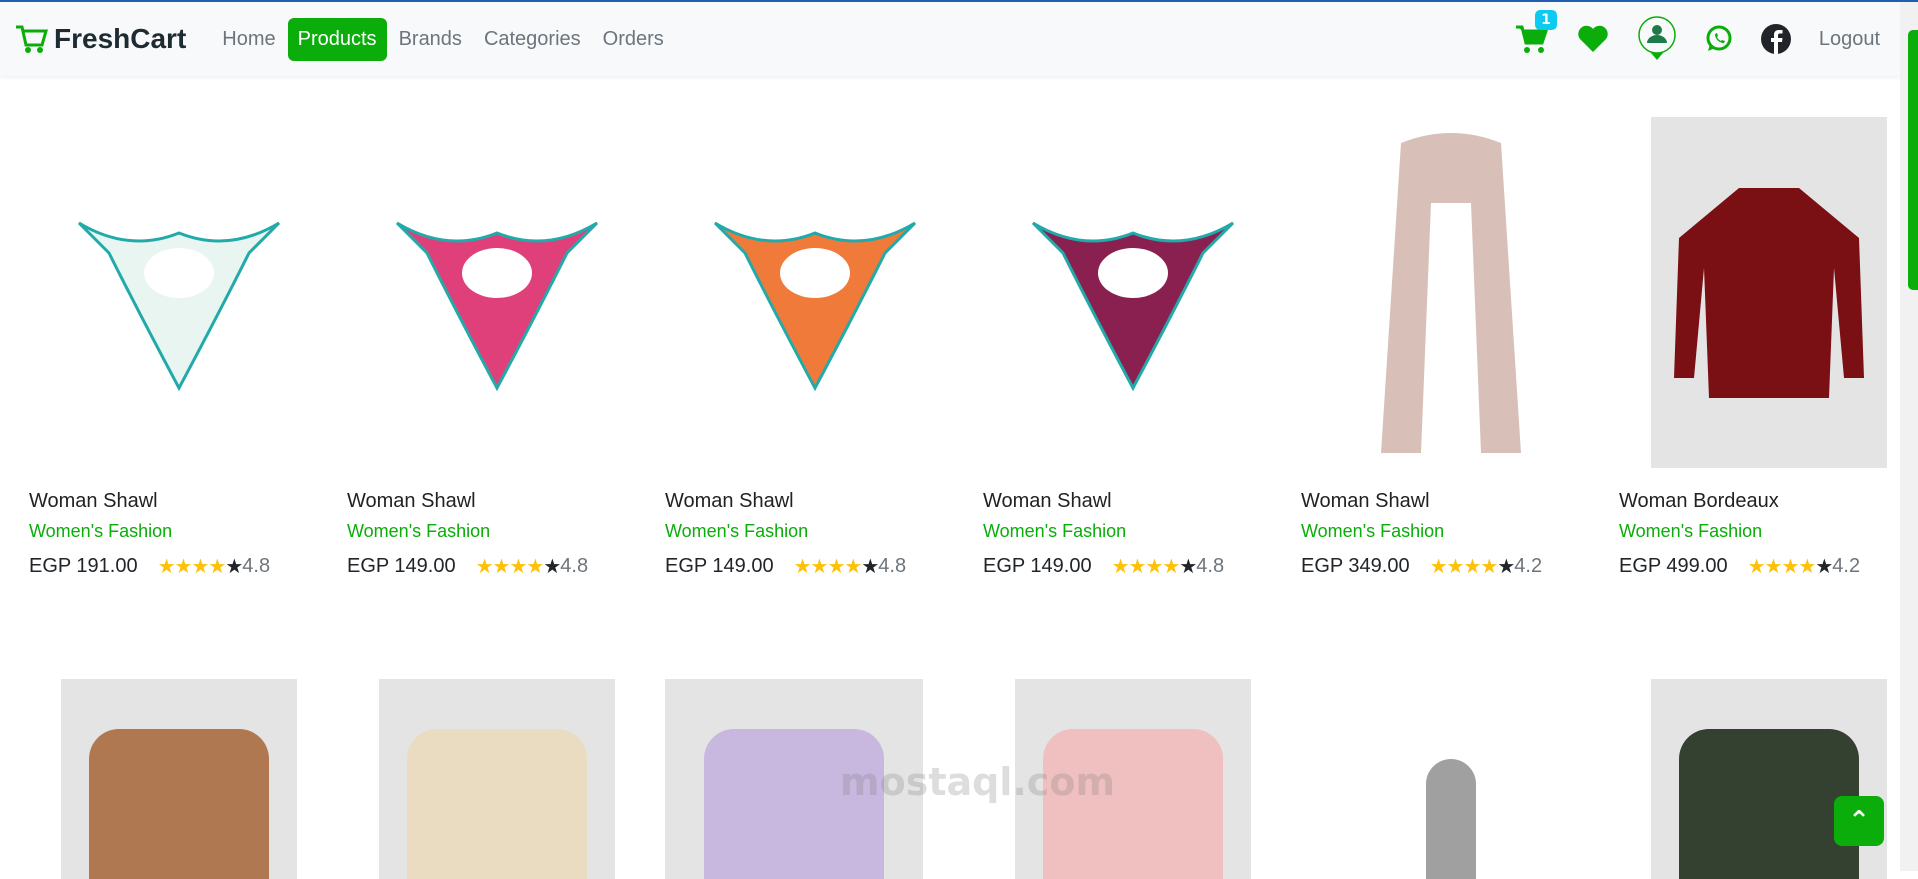  Describe the element at coordinates (1673, 566) in the screenshot. I see `product-price: EGP 499.00` at that location.